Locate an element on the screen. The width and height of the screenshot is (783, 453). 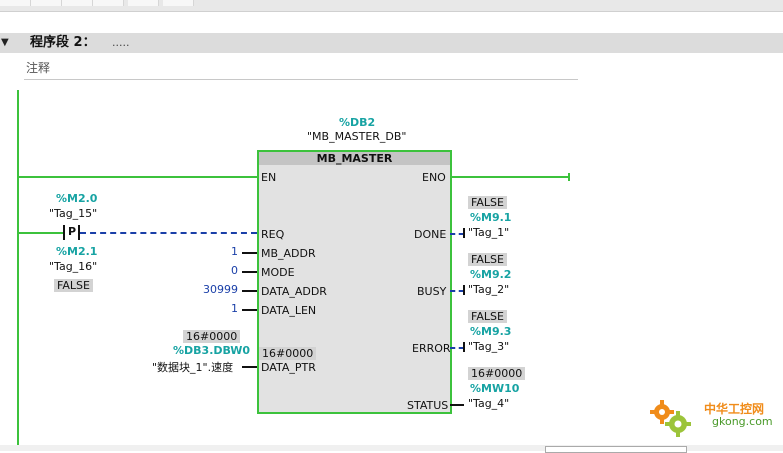
done-tag: "Tag_1" is located at coordinates (488, 232).